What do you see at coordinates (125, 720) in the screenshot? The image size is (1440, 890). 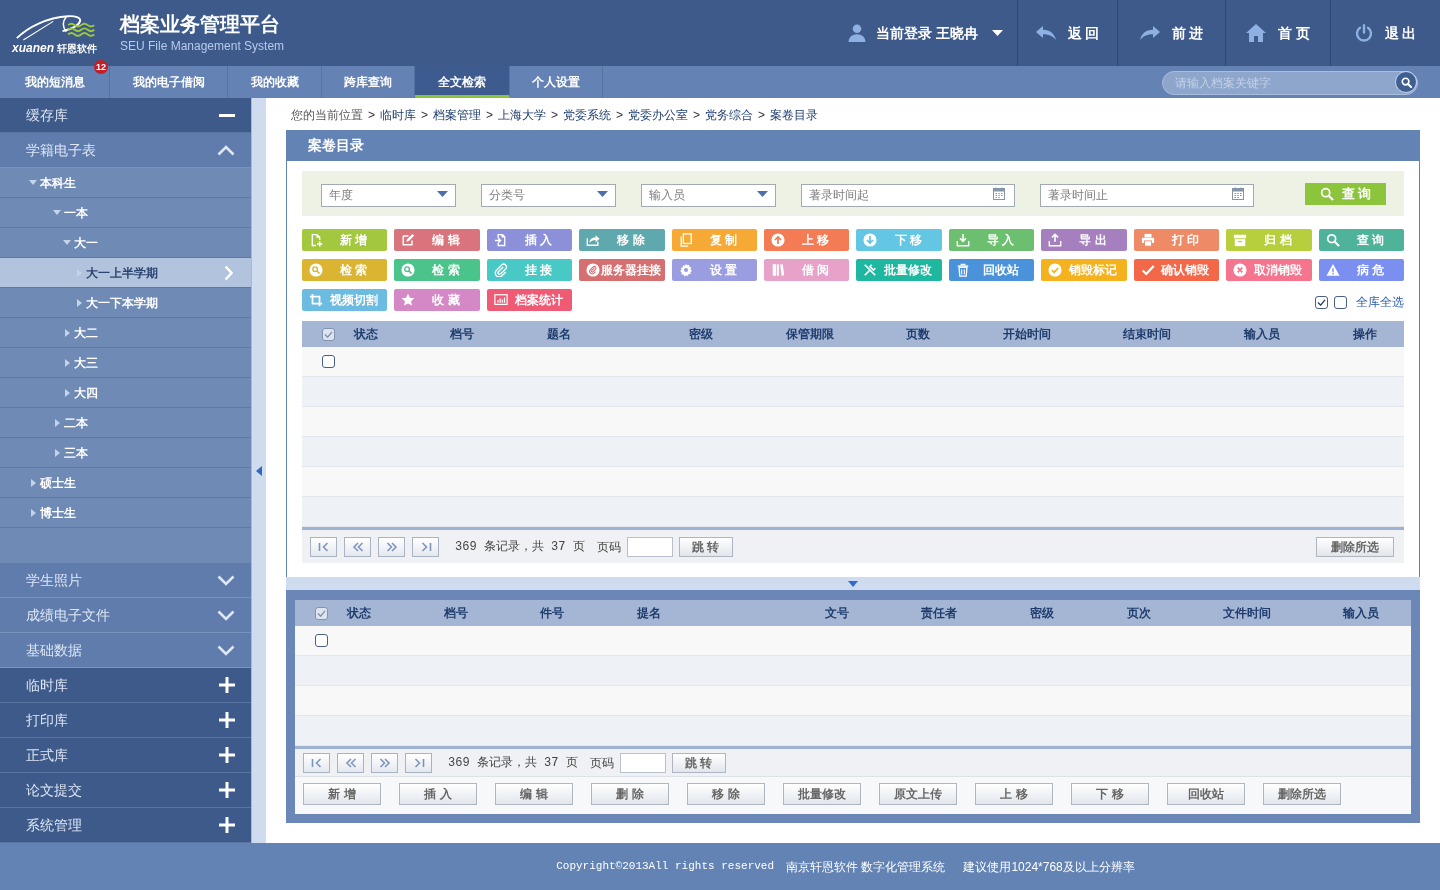 I see `sidebar-item: 打印库` at bounding box center [125, 720].